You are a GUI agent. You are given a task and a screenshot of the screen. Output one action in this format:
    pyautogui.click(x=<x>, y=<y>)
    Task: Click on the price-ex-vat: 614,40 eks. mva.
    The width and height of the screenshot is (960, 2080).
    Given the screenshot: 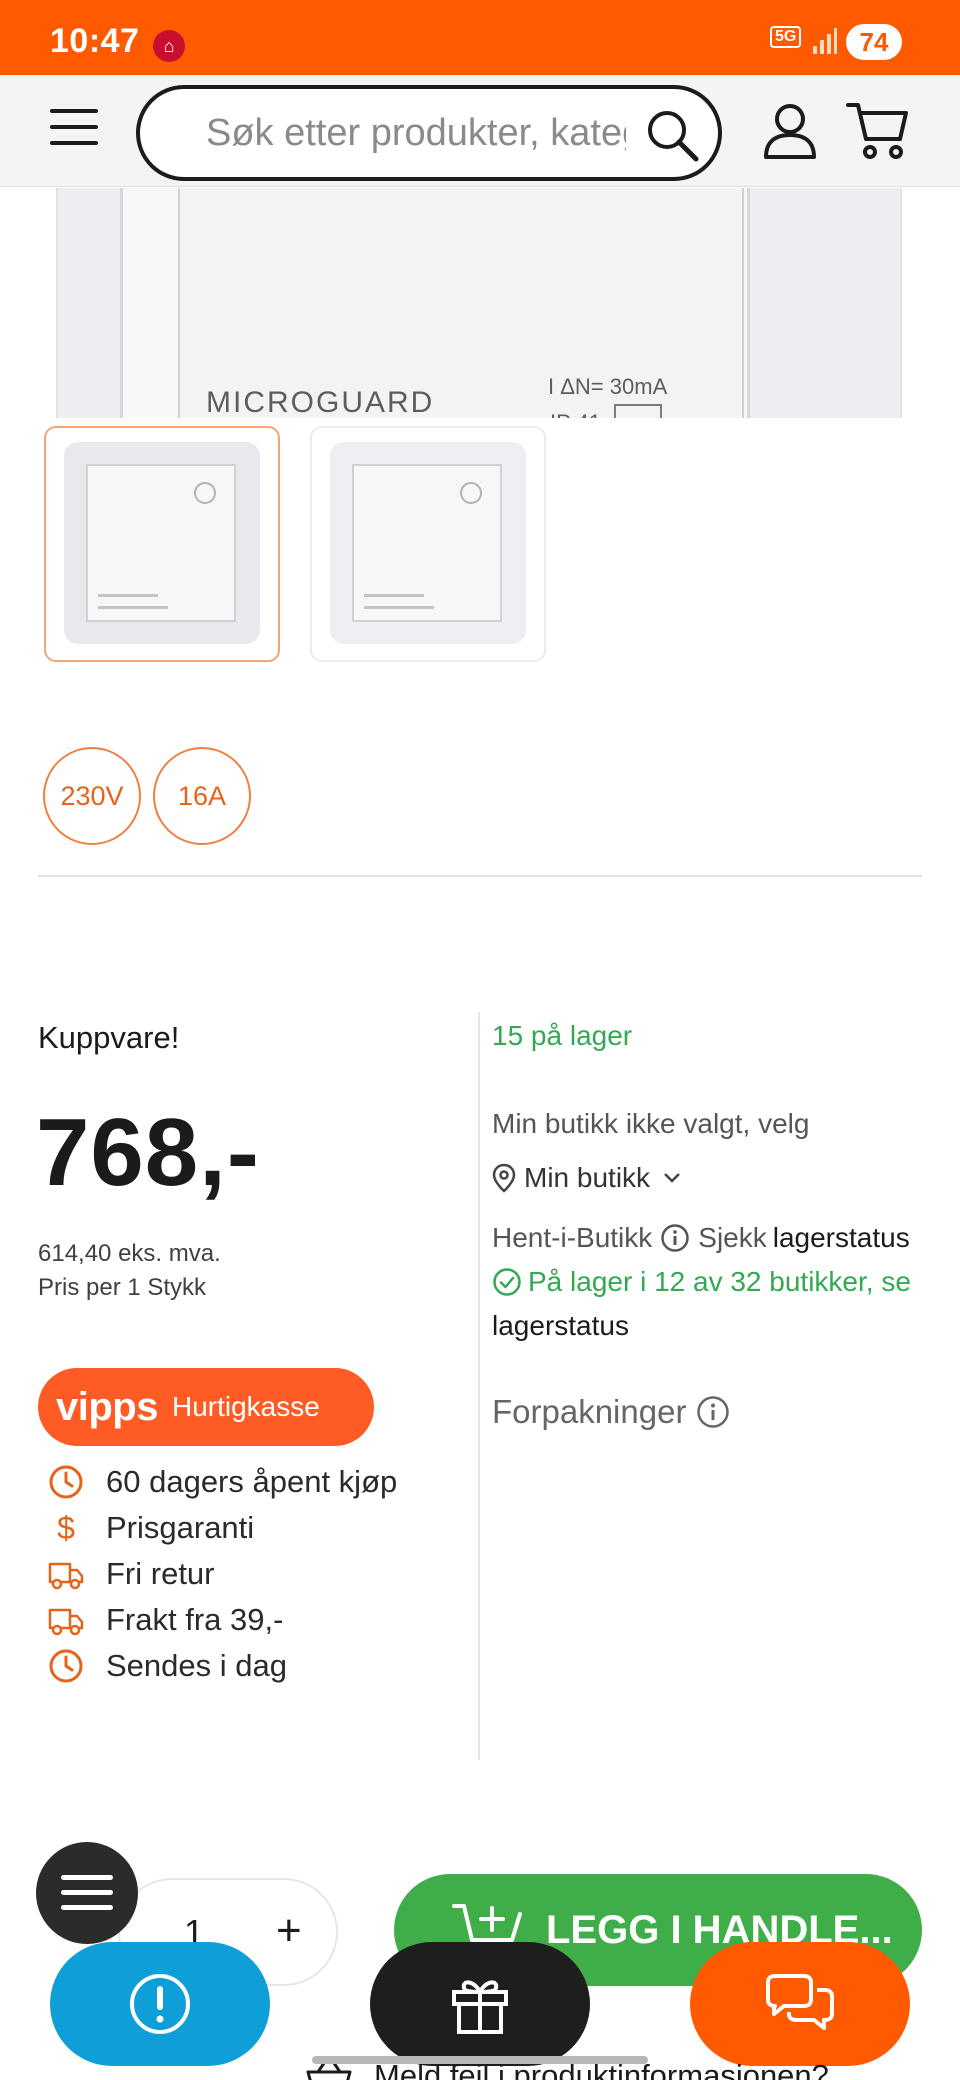 What is the action you would take?
    pyautogui.click(x=129, y=1253)
    